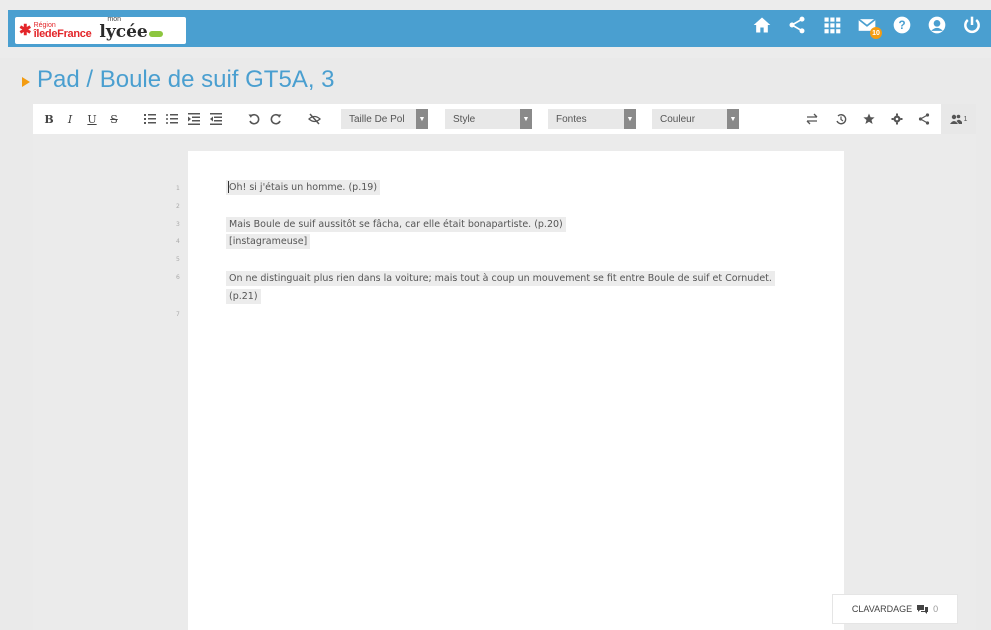 The image size is (991, 630). What do you see at coordinates (592, 119) in the screenshot?
I see `fonts-select: Fontes ▼` at bounding box center [592, 119].